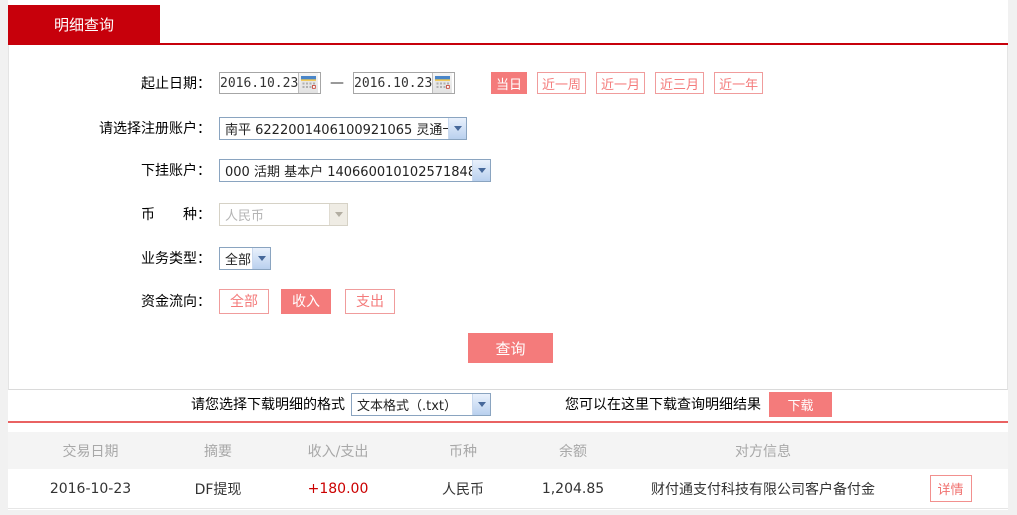 This screenshot has height=515, width=1017. I want to click on sub-account-row: 下挂账户： 000 活期 基本户 140660010102571848, so click(508, 170).